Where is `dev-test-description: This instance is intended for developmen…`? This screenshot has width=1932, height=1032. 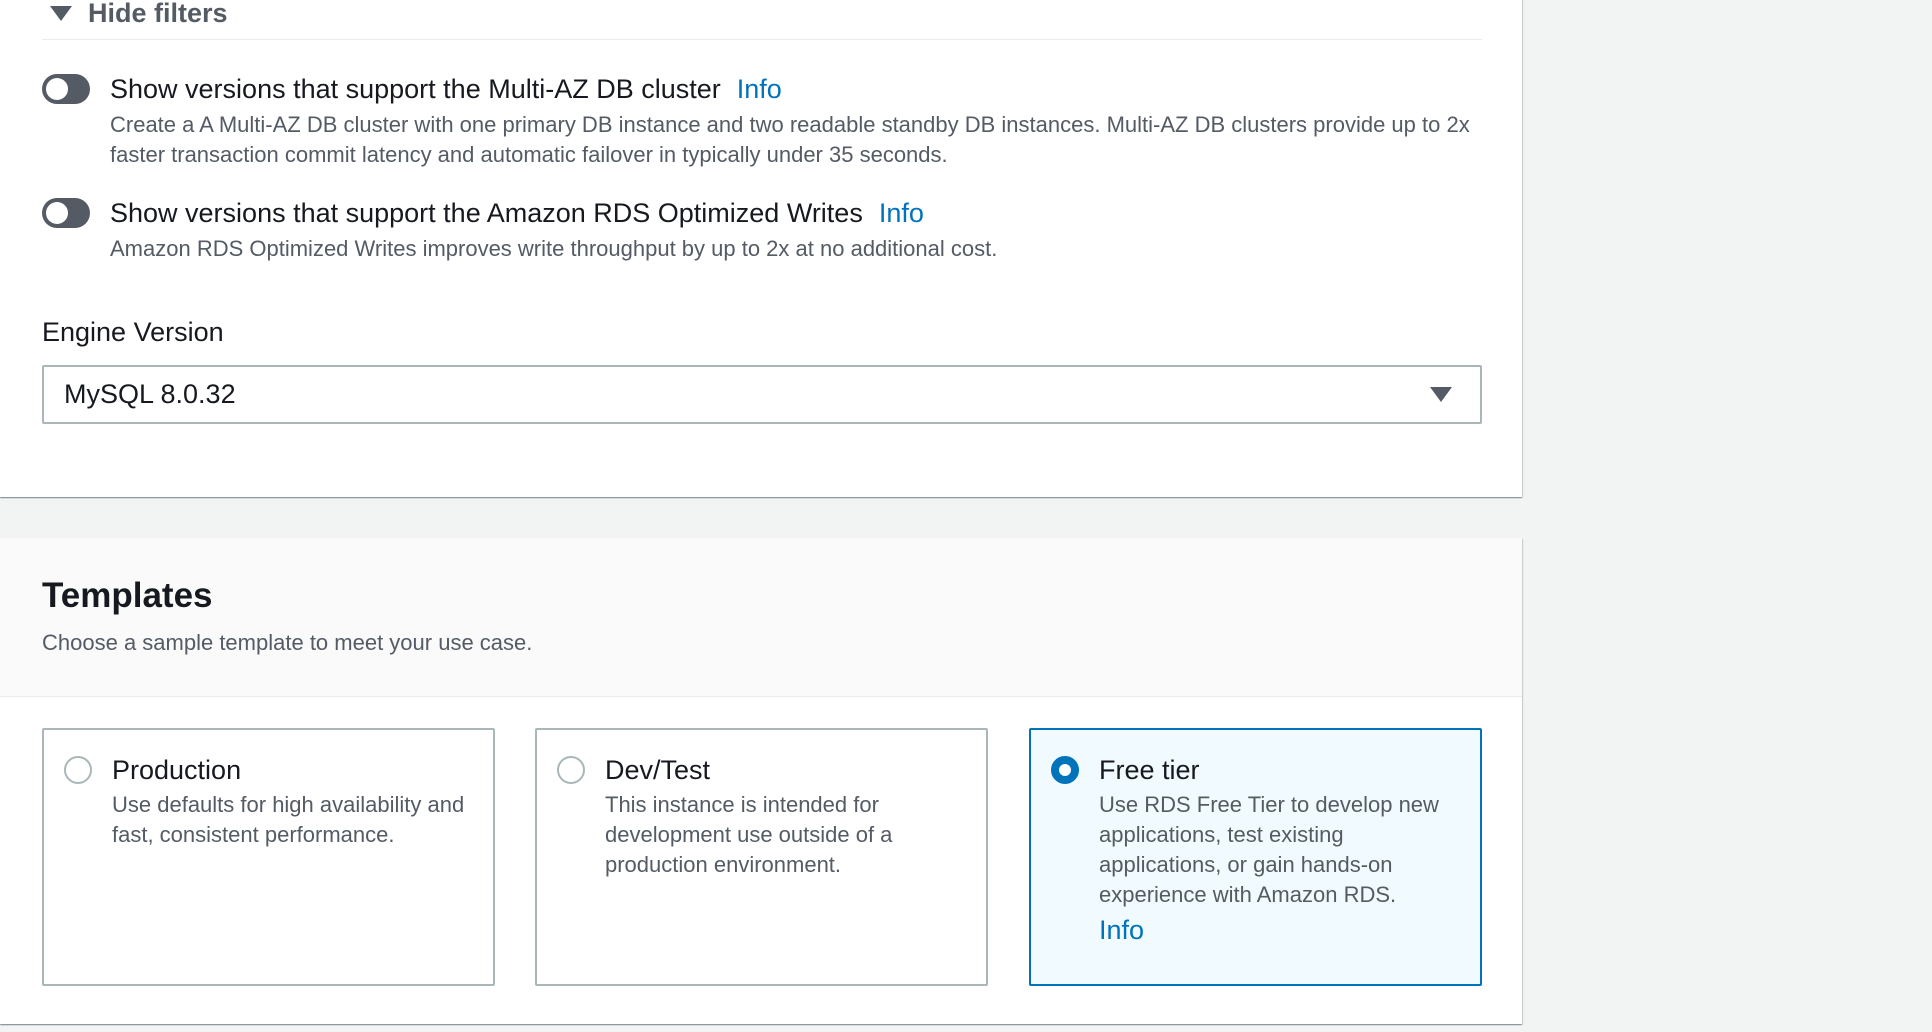 dev-test-description: This instance is intended for developmen… is located at coordinates (749, 834).